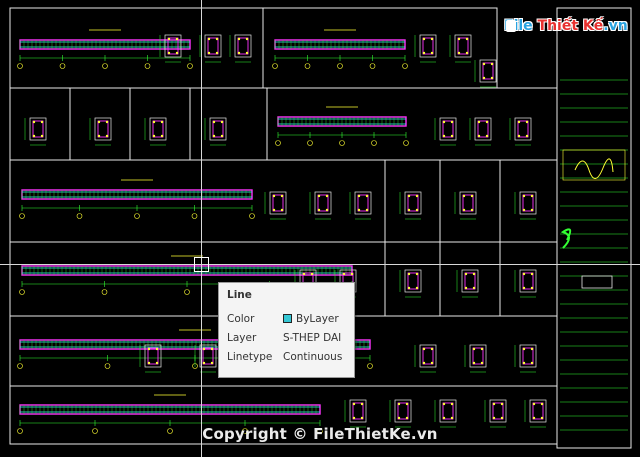 This screenshot has width=640, height=457. Describe the element at coordinates (242, 337) in the screenshot. I see `tooltip-label: Layer` at that location.